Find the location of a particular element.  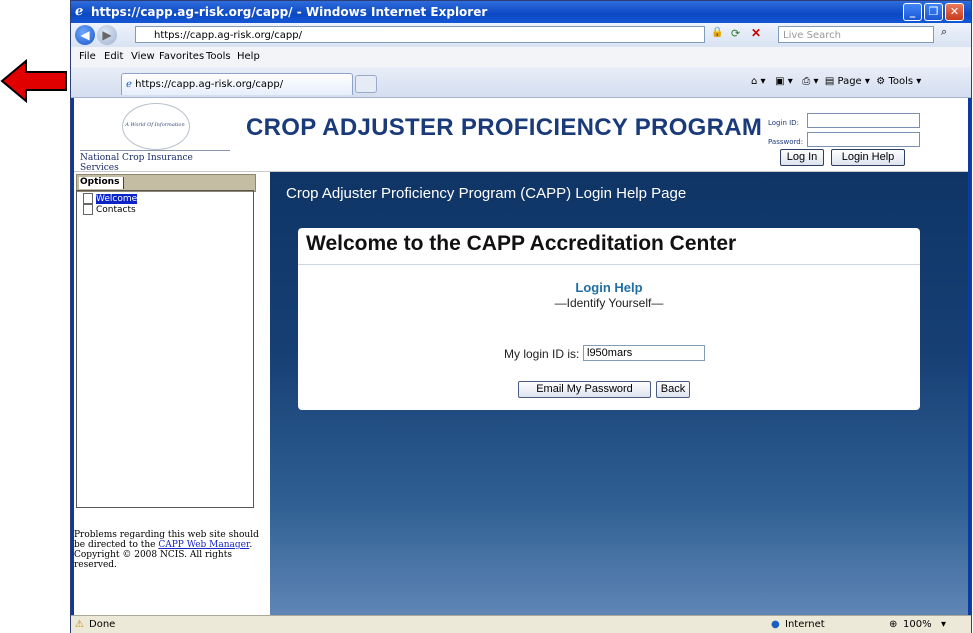

back-nav-icon: ◀ is located at coordinates (85, 35).